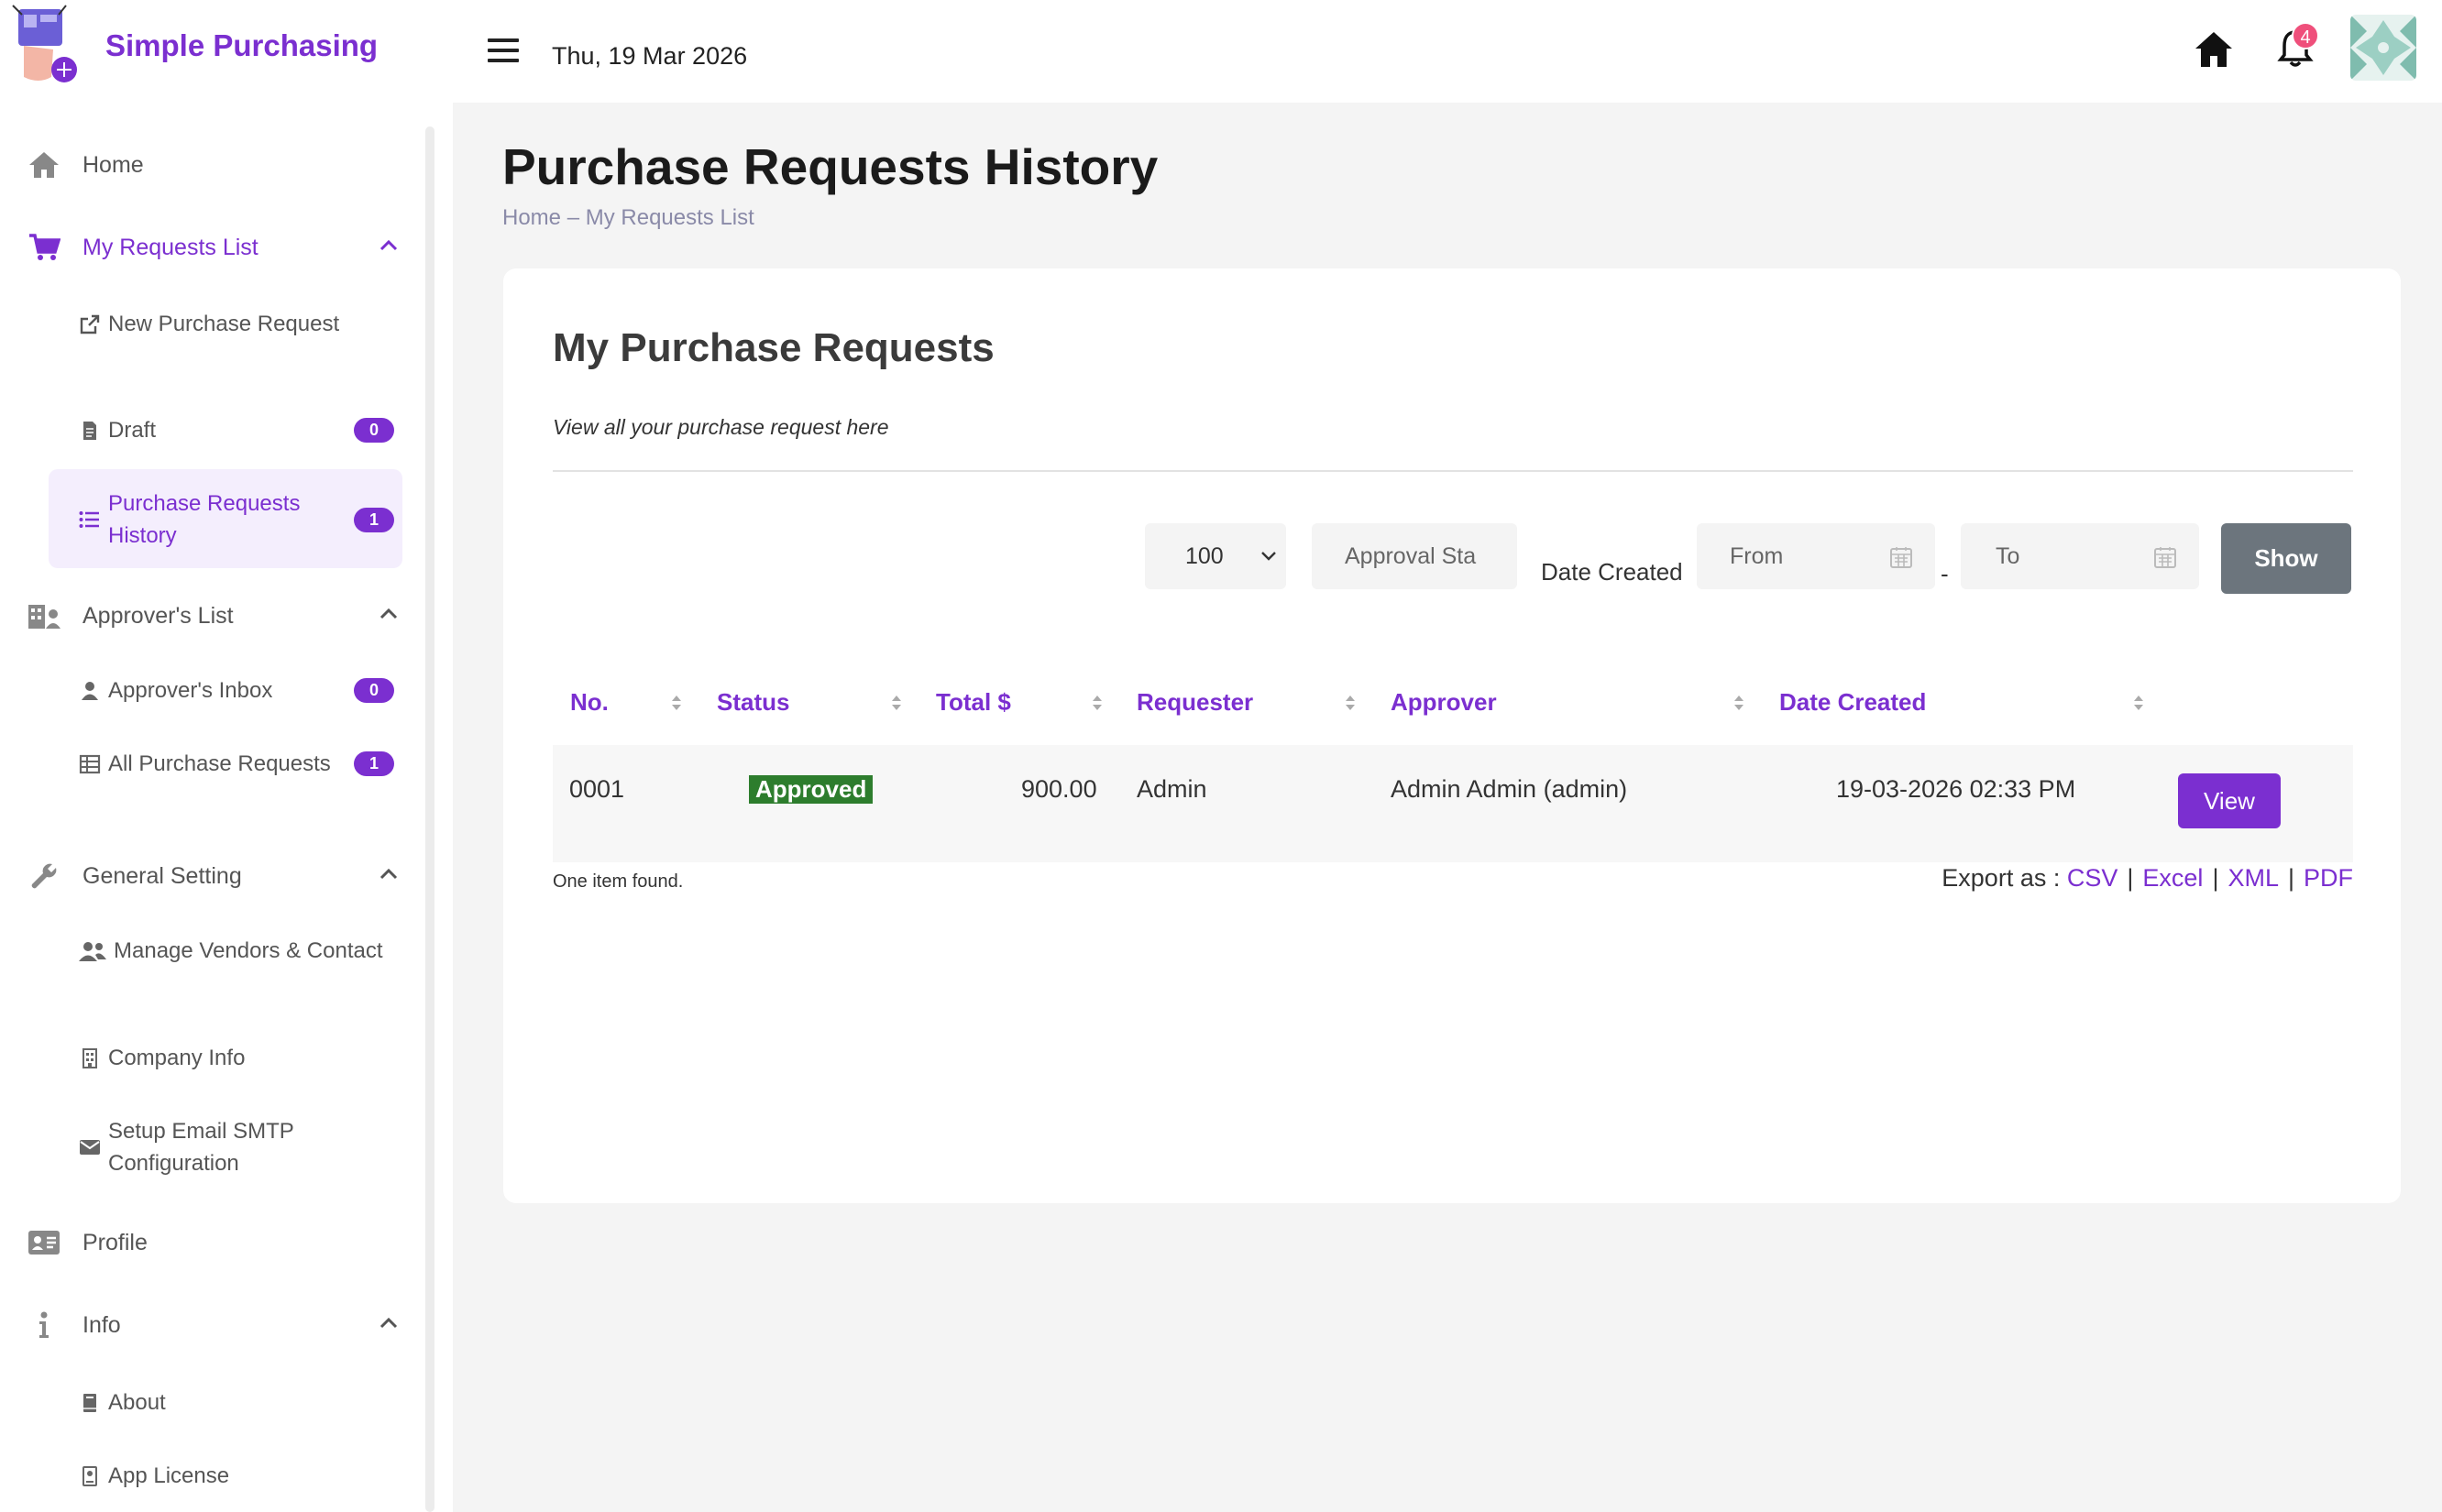  What do you see at coordinates (2328, 878) in the screenshot?
I see `export-pdf-link: PDF` at bounding box center [2328, 878].